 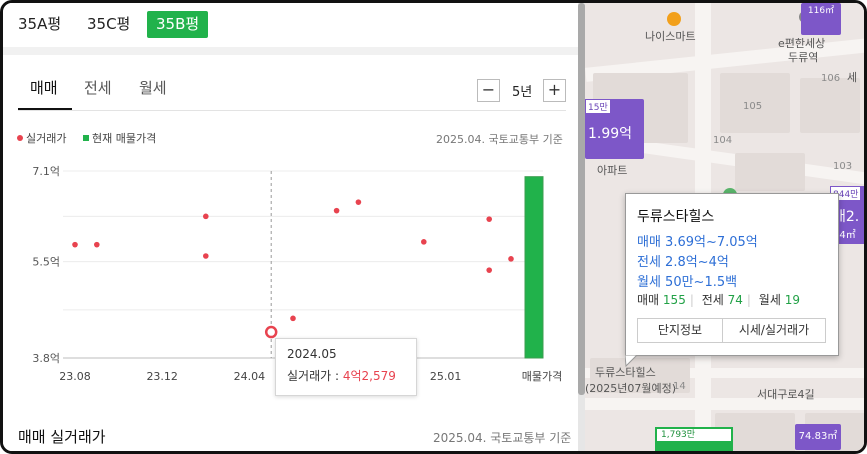 I want to click on lot-number: 106, so click(x=831, y=78).